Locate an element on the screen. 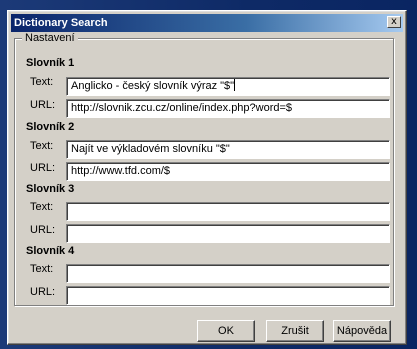  close-button: x is located at coordinates (394, 22).